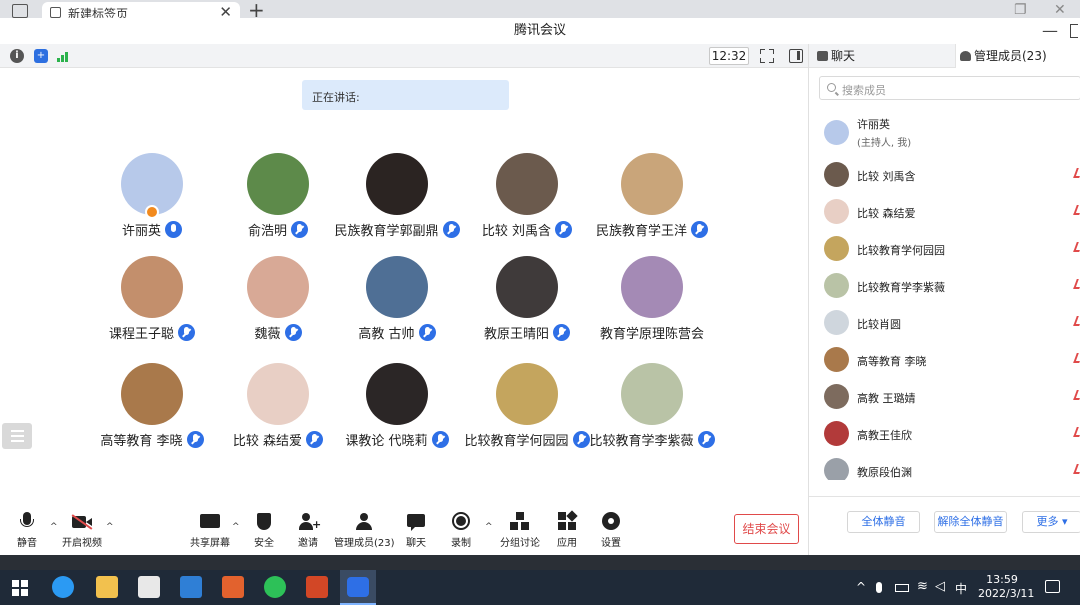 The image size is (1080, 605). What do you see at coordinates (879, 587) in the screenshot?
I see `mic-tray-icon` at bounding box center [879, 587].